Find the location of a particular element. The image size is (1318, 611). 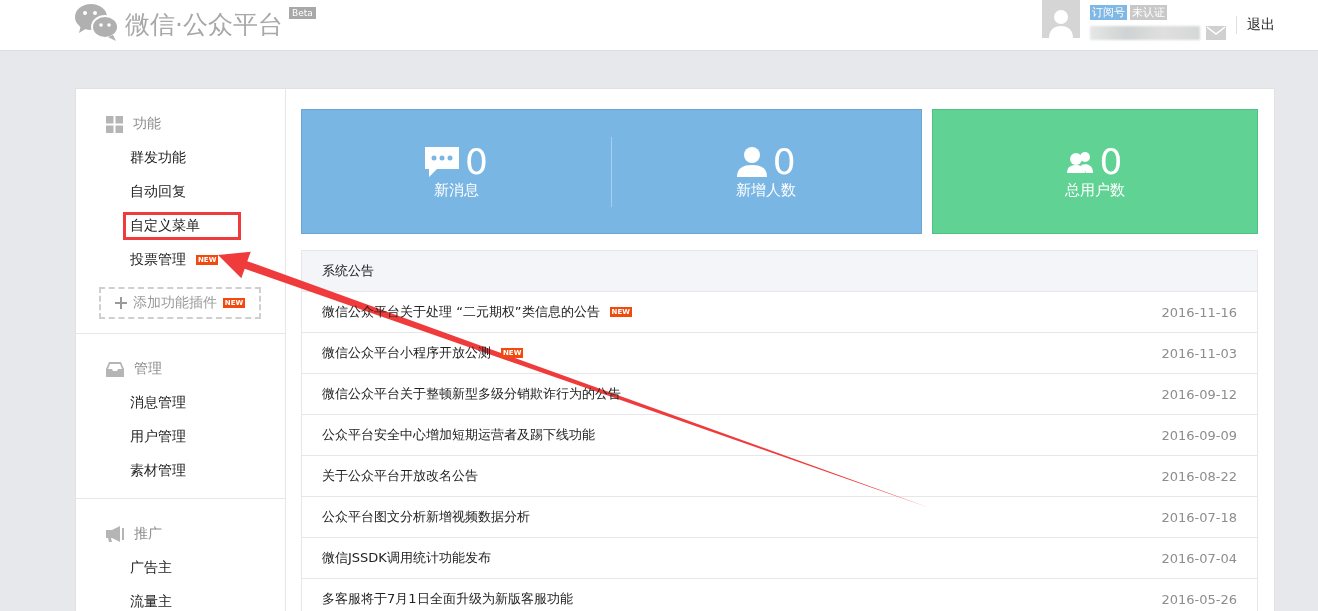

menu-item: 自定义菜单 is located at coordinates (182, 226).